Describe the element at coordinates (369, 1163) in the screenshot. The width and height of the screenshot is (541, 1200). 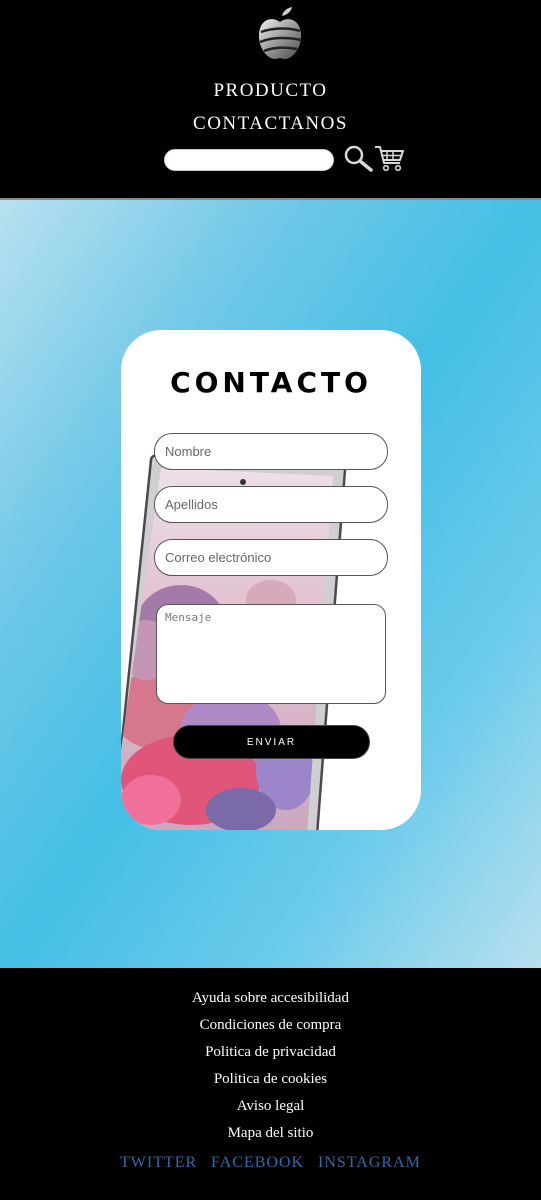
I see `social-link-instagram: INSTAGRAM` at that location.